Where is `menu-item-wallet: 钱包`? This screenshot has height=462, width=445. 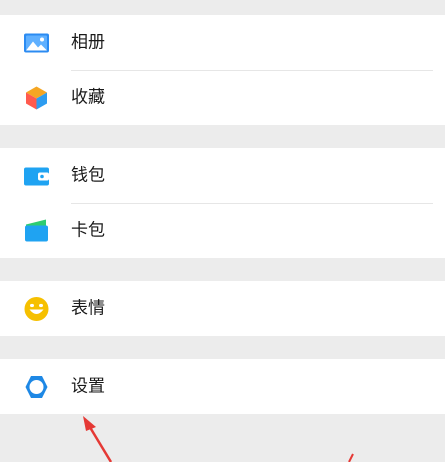
menu-item-wallet: 钱包 is located at coordinates (222, 175).